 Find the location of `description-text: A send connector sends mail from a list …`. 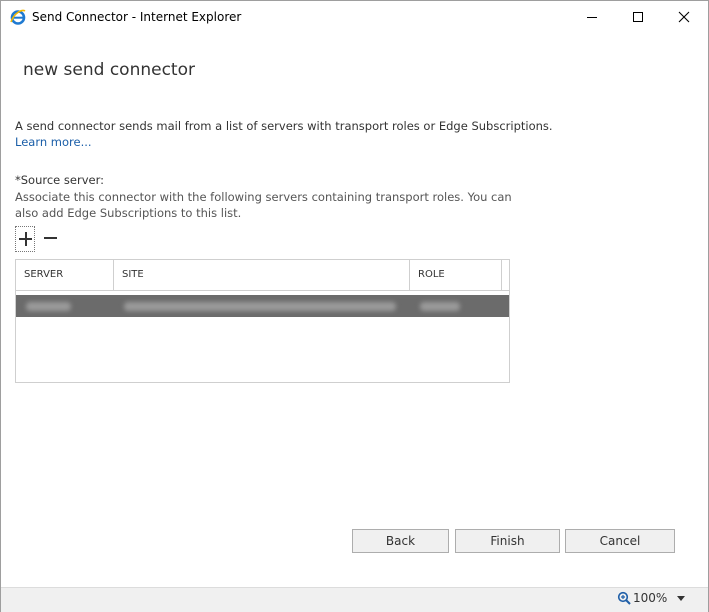

description-text: A send connector sends mail from a list … is located at coordinates (284, 126).